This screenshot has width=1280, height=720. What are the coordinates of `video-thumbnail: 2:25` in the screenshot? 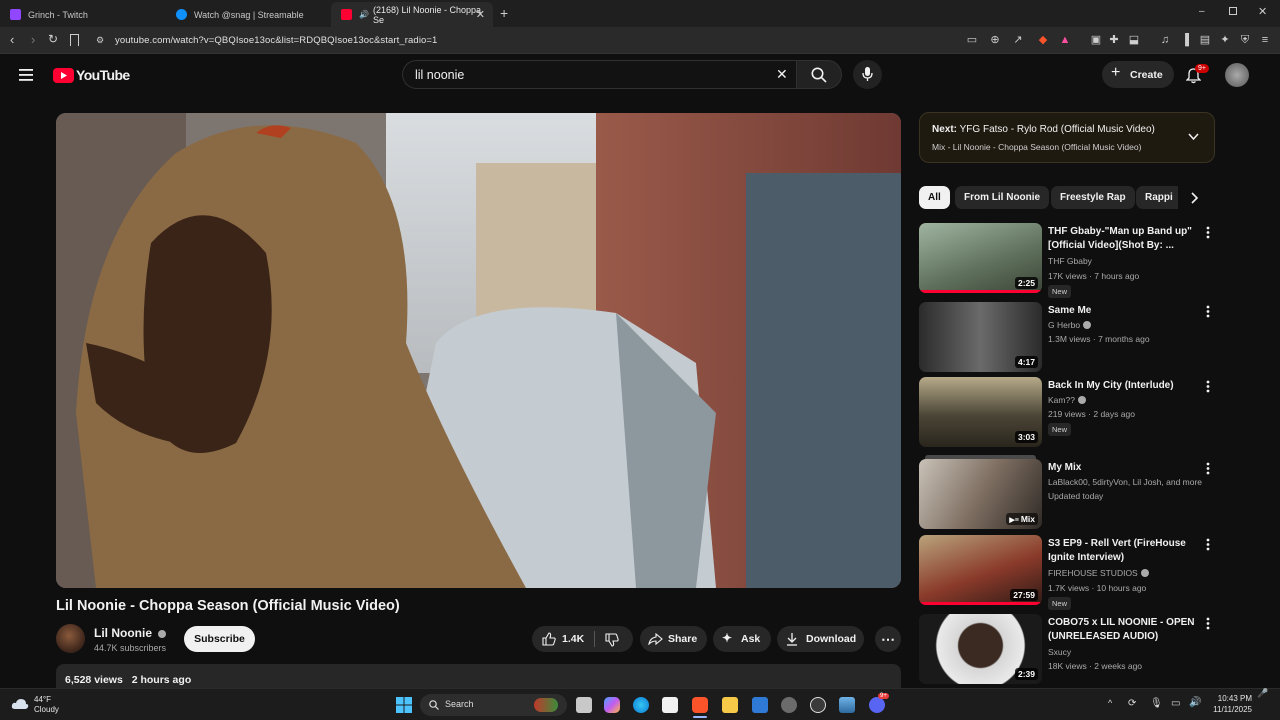 It's located at (980, 258).